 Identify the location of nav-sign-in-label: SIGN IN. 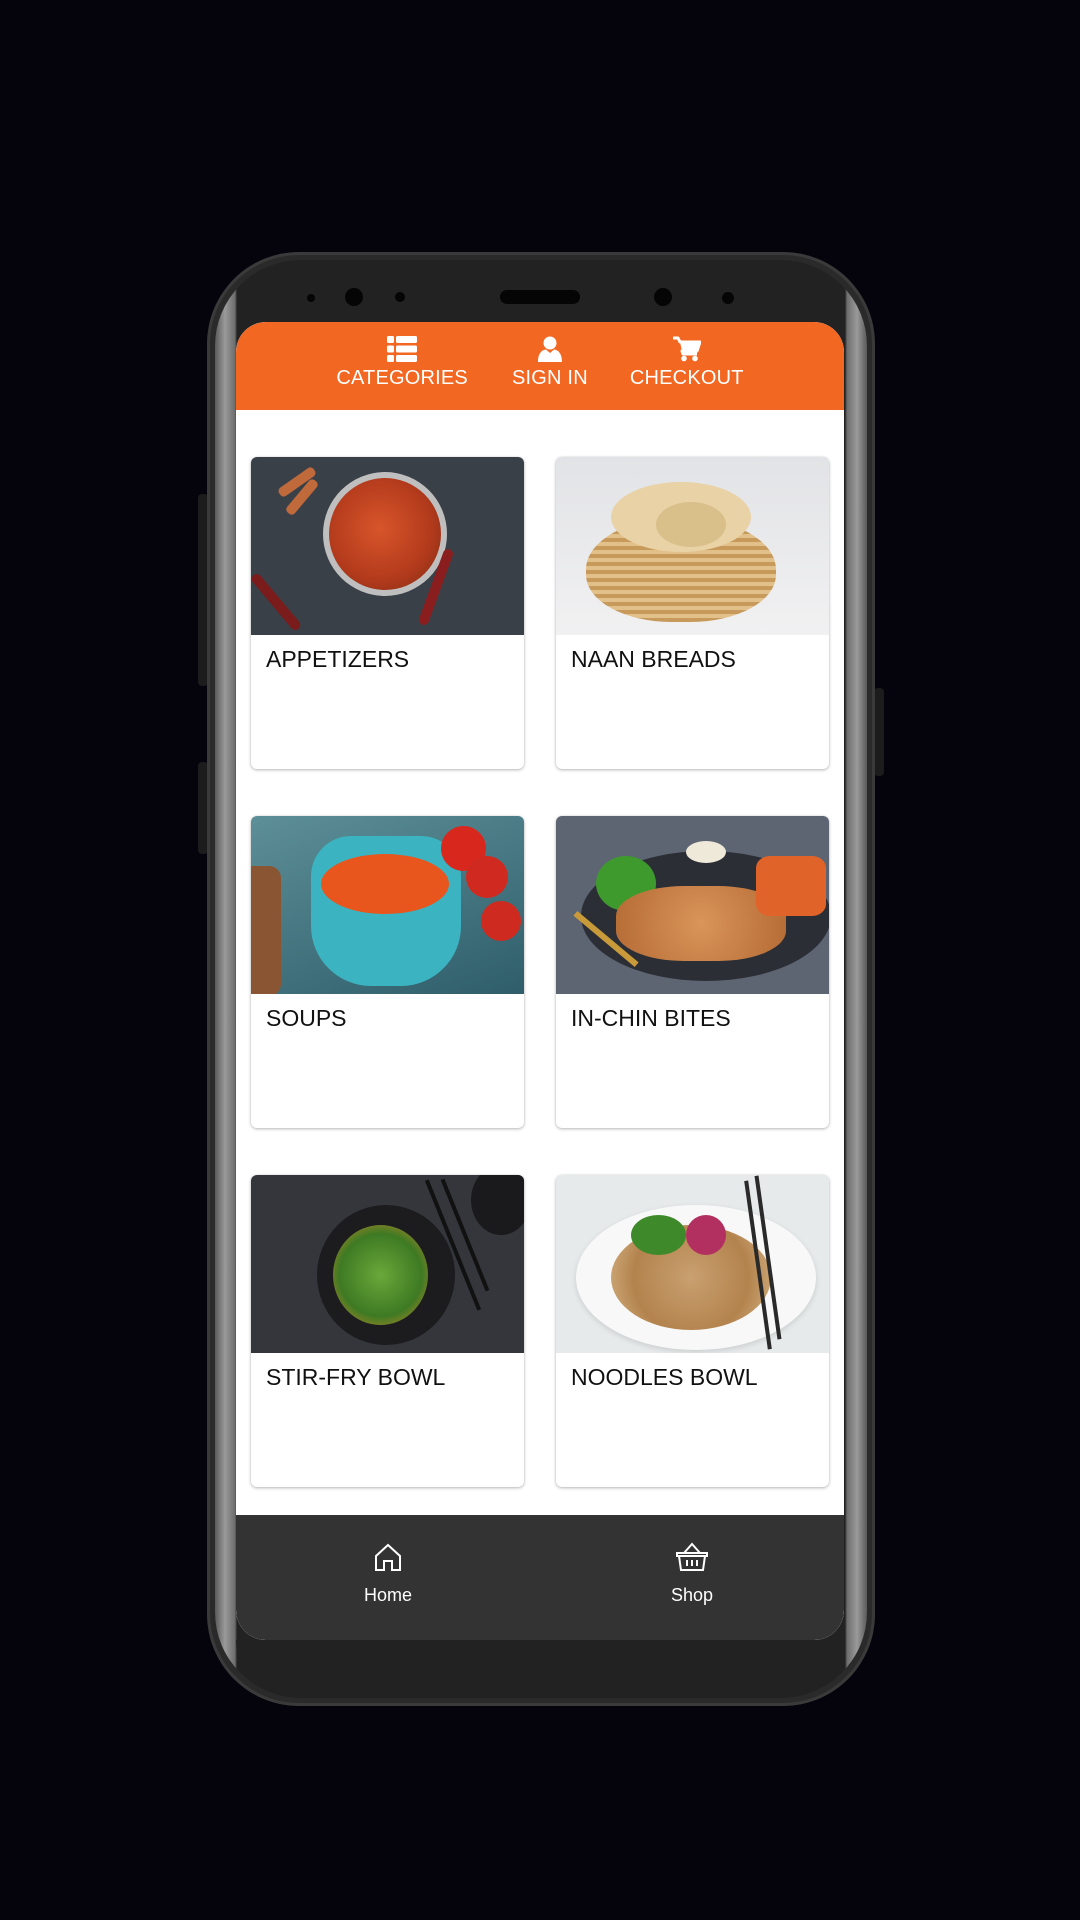
(549, 378).